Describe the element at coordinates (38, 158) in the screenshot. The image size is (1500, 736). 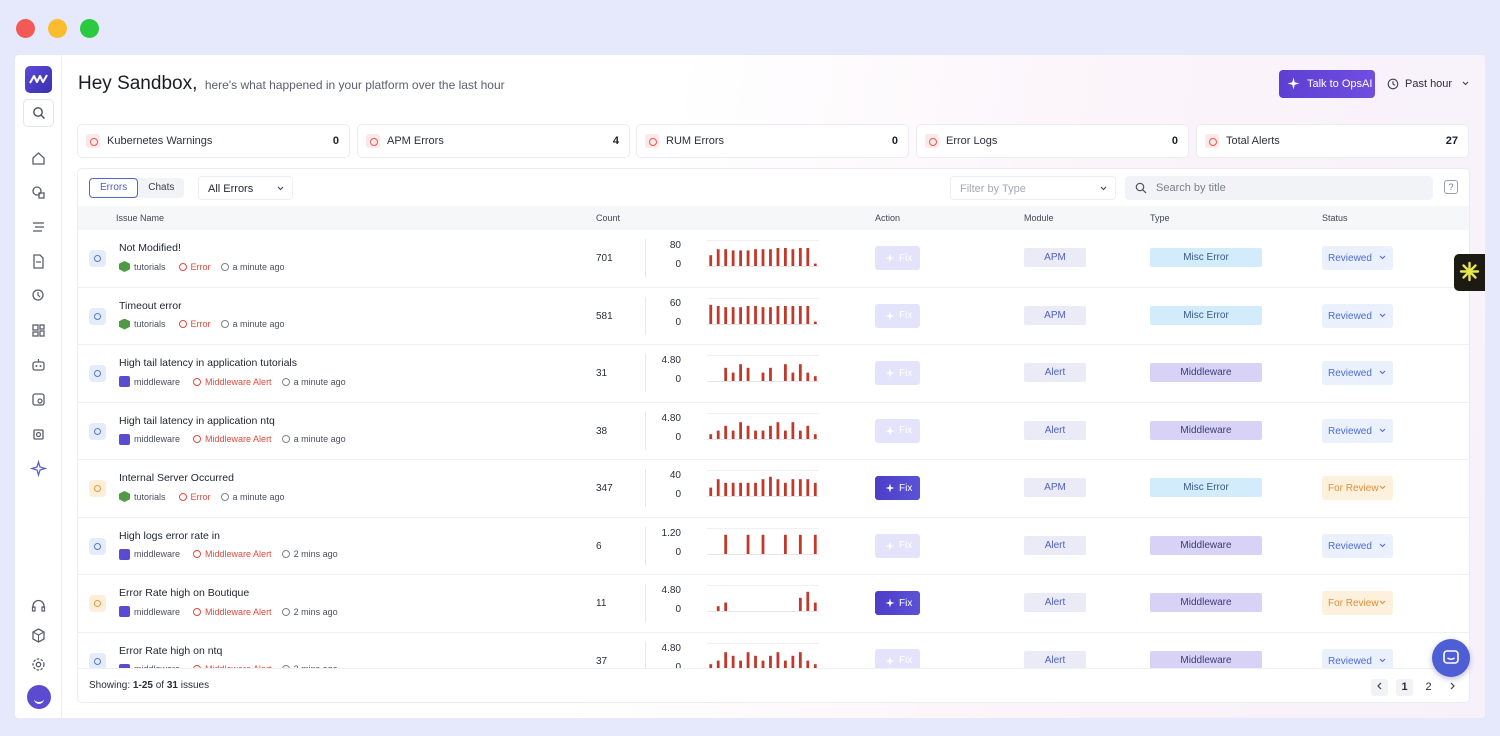
I see `home-icon` at that location.